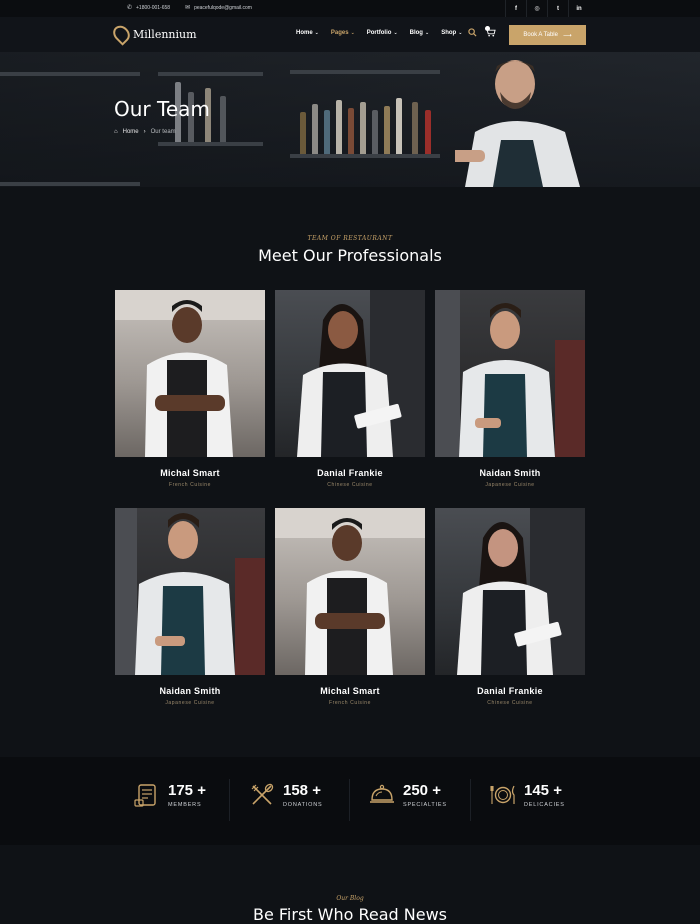 Image resolution: width=700 pixels, height=924 pixels. I want to click on nav-item-blog: Blog ⌄, so click(420, 33).